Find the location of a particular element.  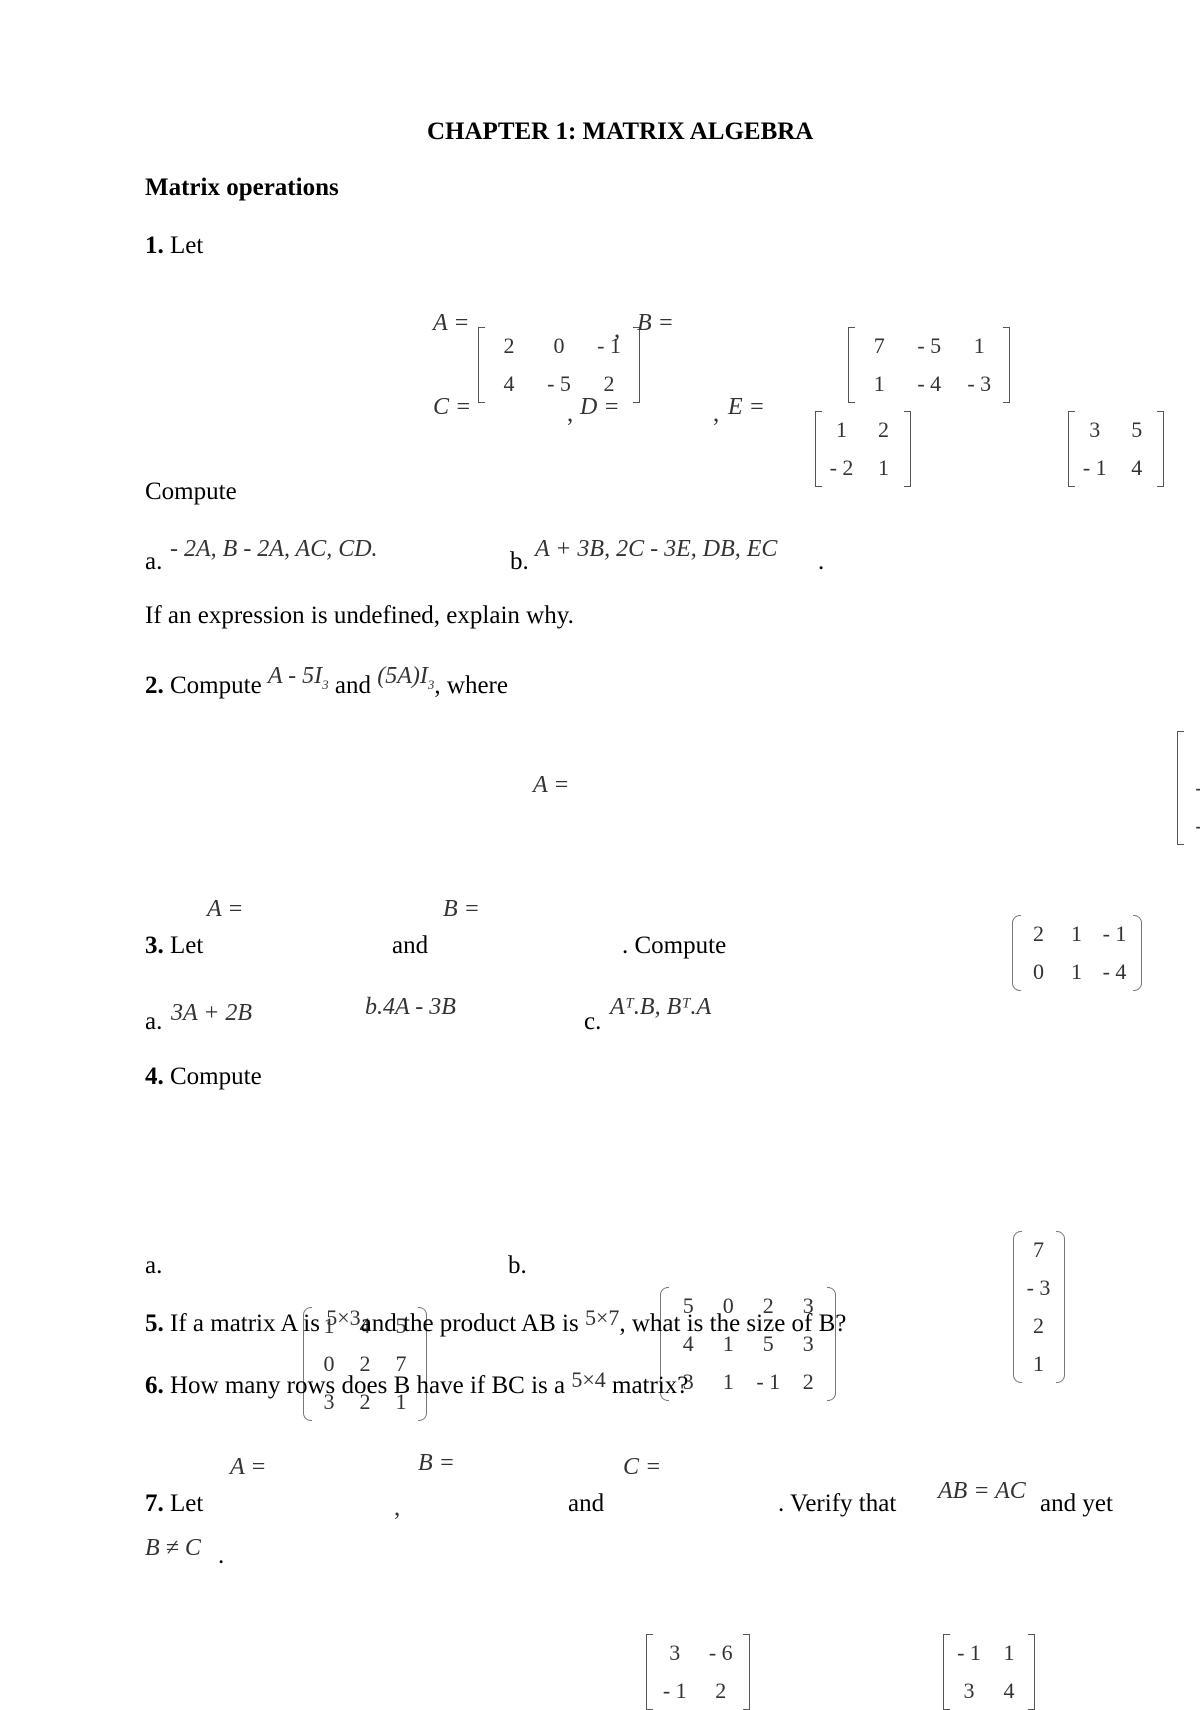

q2-text1: Compute is located at coordinates (216, 685).